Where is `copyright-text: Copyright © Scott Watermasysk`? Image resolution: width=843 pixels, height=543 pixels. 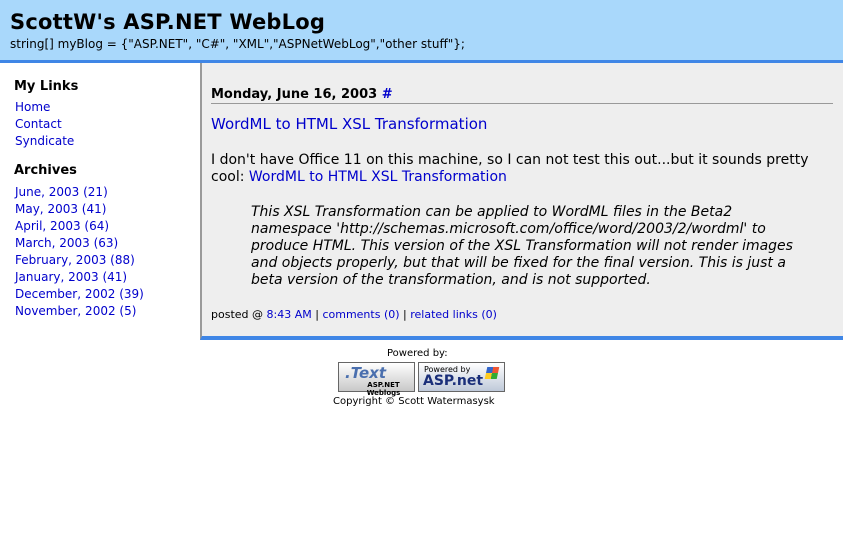
copyright-text: Copyright © Scott Watermasysk is located at coordinates (414, 401).